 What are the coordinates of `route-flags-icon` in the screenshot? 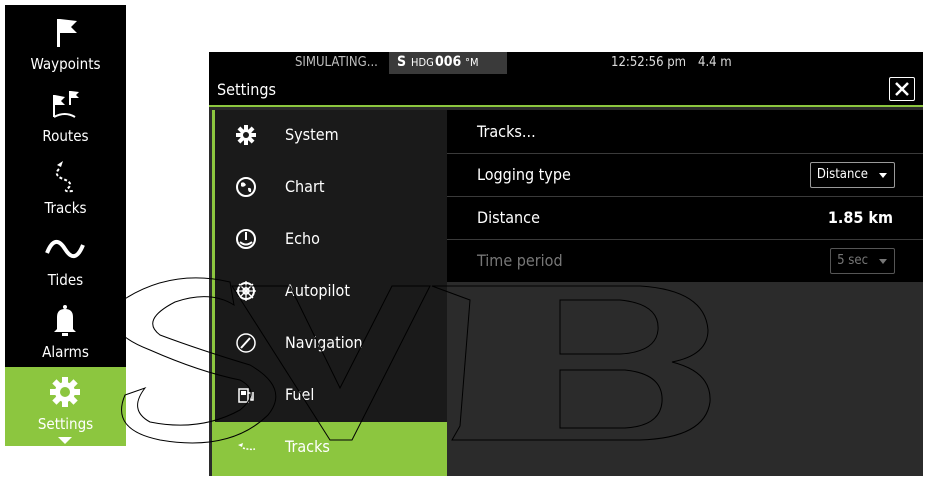 It's located at (66, 104).